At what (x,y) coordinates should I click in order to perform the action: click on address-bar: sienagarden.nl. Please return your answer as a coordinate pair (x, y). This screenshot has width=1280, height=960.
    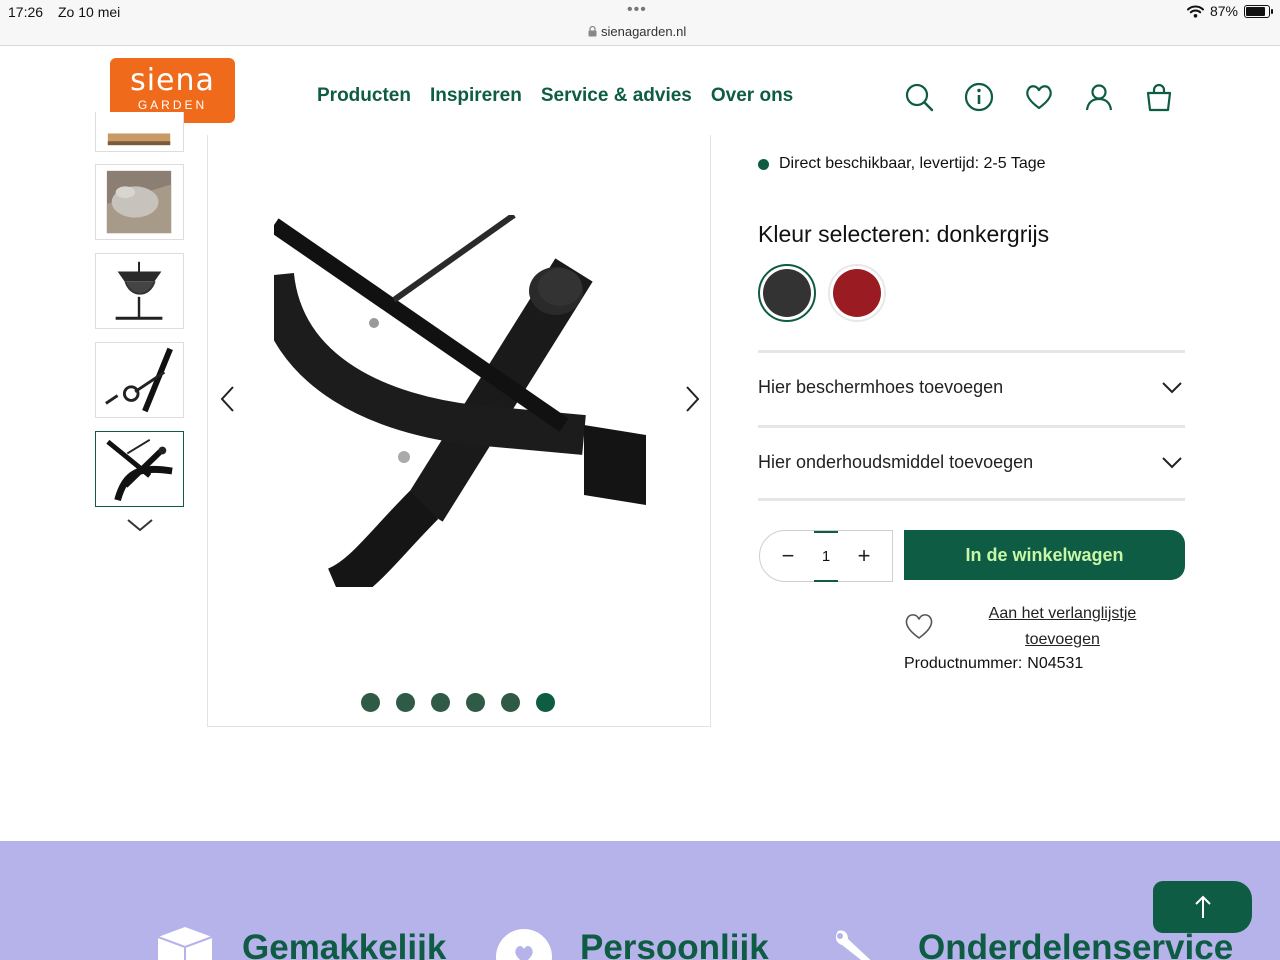
    Looking at the image, I should click on (637, 31).